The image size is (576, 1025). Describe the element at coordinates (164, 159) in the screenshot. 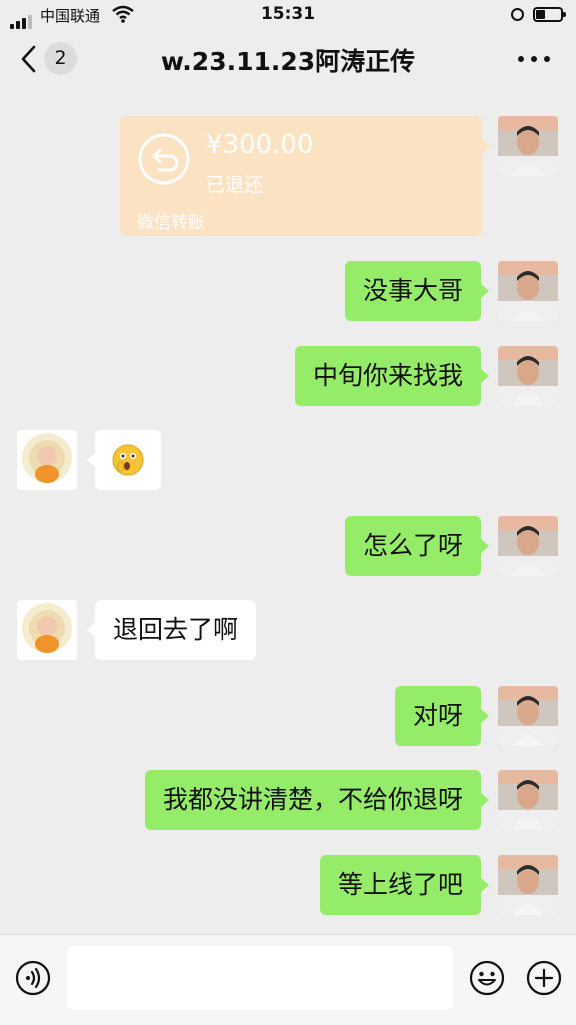

I see `refund-icon` at that location.